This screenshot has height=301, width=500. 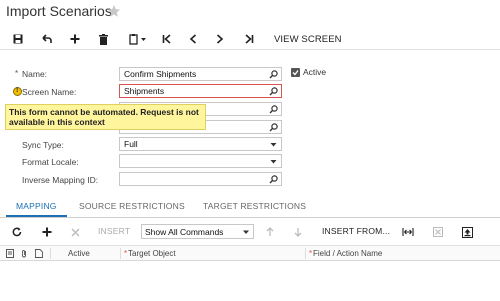 What do you see at coordinates (35, 74) in the screenshot?
I see `name-label: Name:` at bounding box center [35, 74].